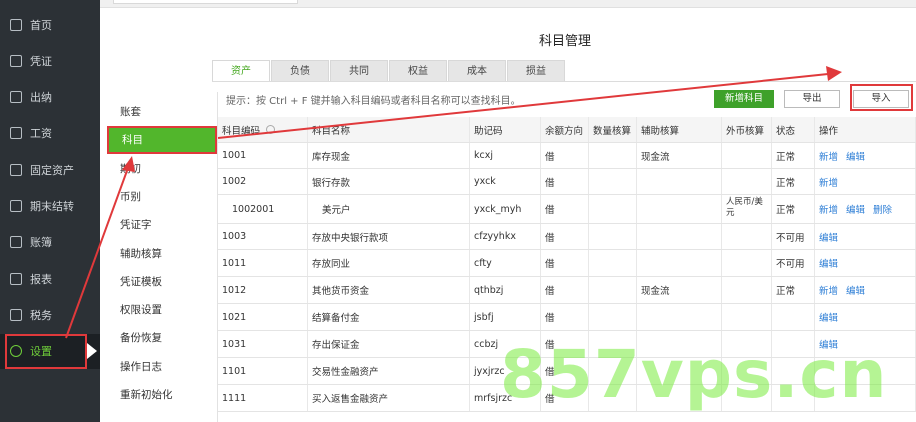 The image size is (916, 422). Describe the element at coordinates (613, 181) in the screenshot. I see `cell-qty` at that location.